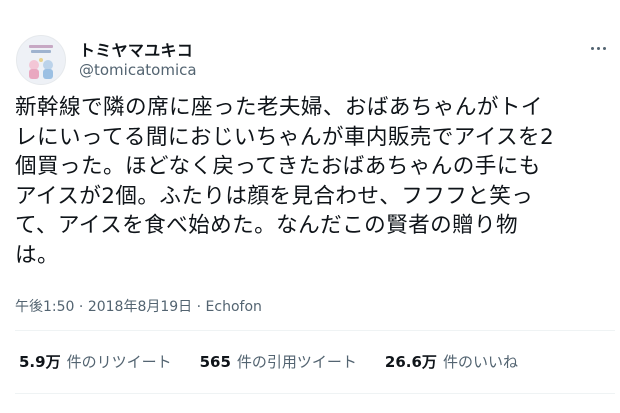 The image size is (620, 413). I want to click on avatar, so click(41, 60).